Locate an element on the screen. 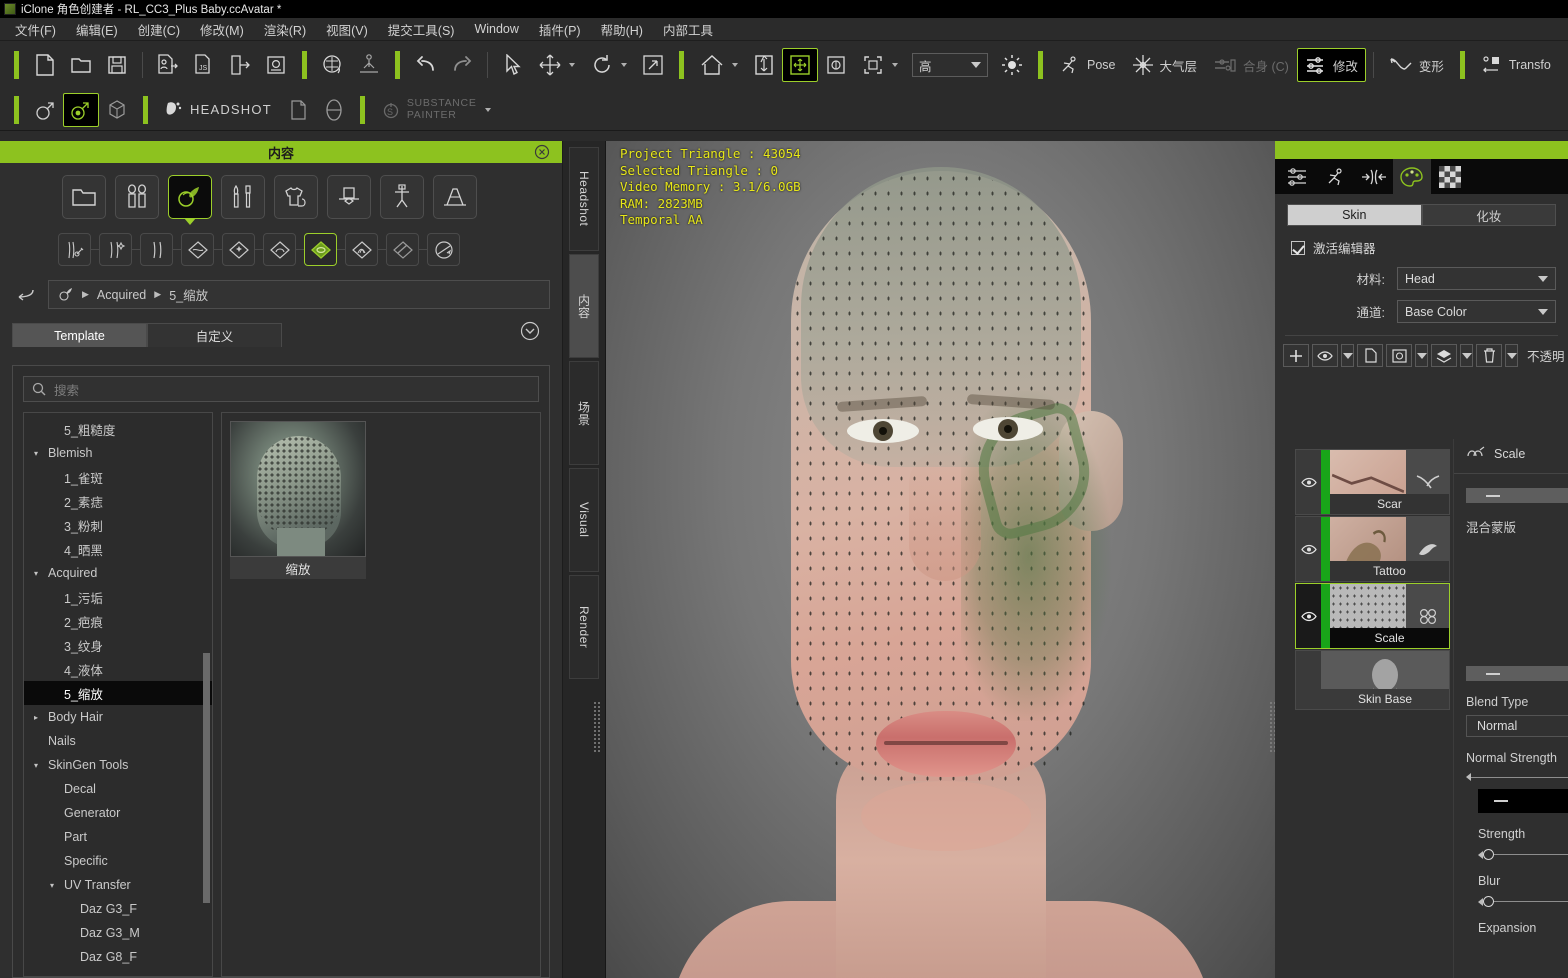  panel-resize-handle is located at coordinates (596, 727).